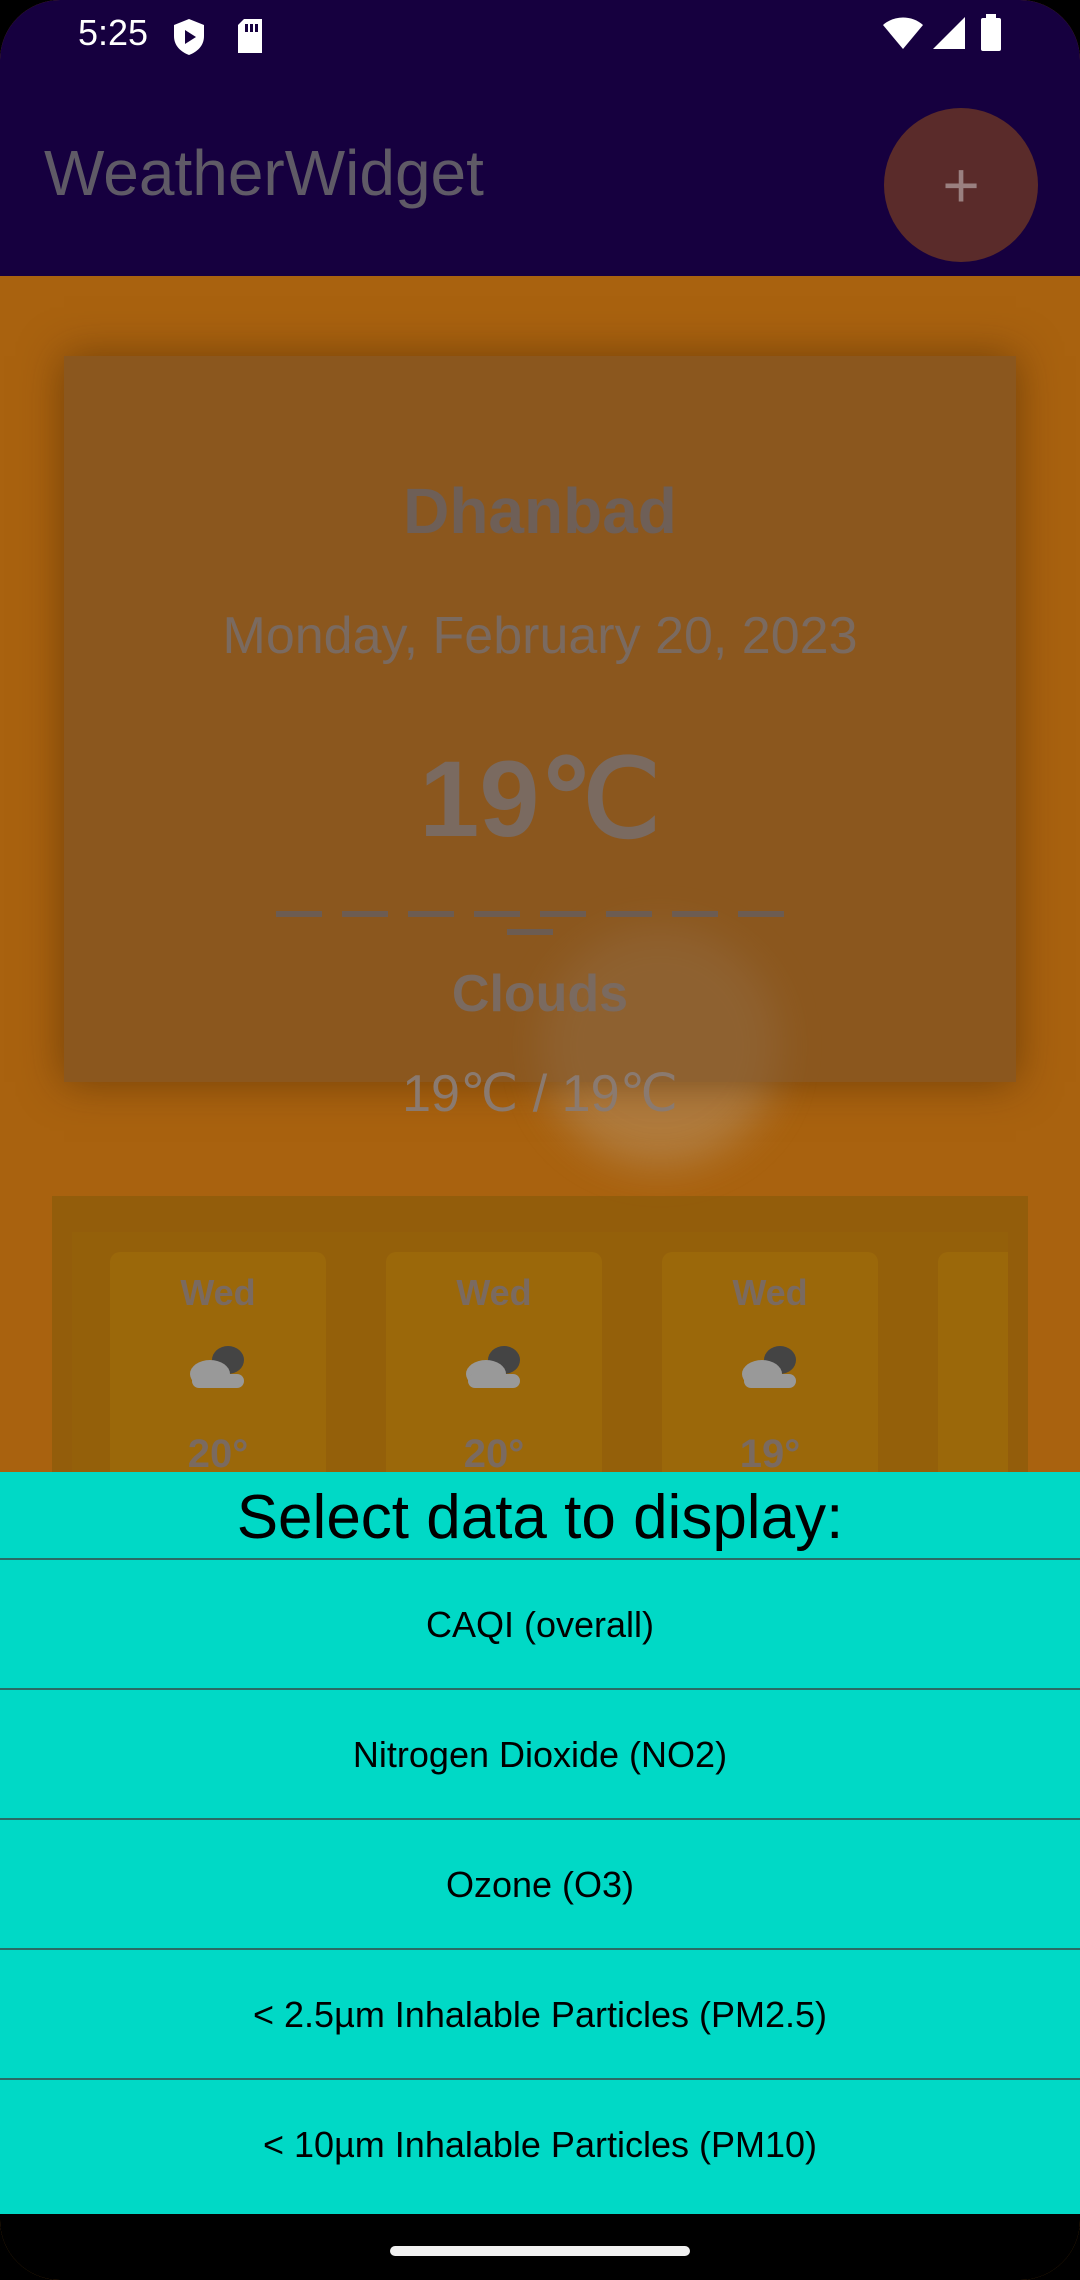 Image resolution: width=1080 pixels, height=2280 pixels. I want to click on city-name: Dhanbad, so click(540, 511).